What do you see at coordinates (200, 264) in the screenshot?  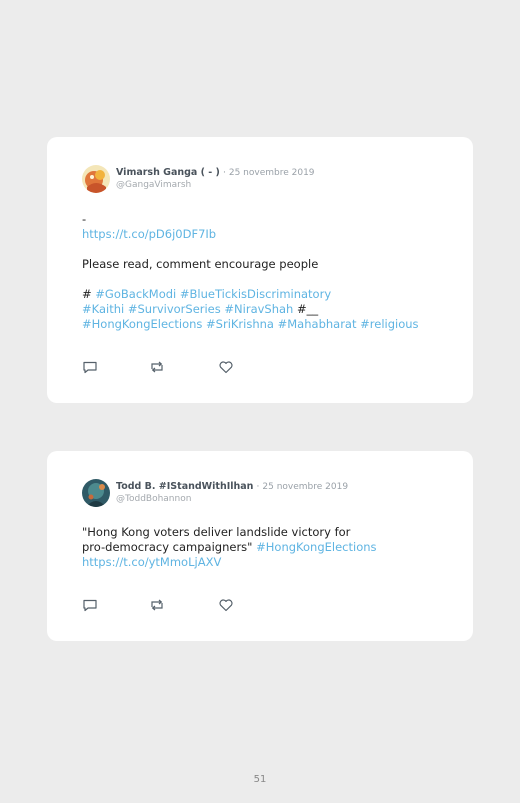 I see `tweet-text-line: Please read, comment encourage people` at bounding box center [200, 264].